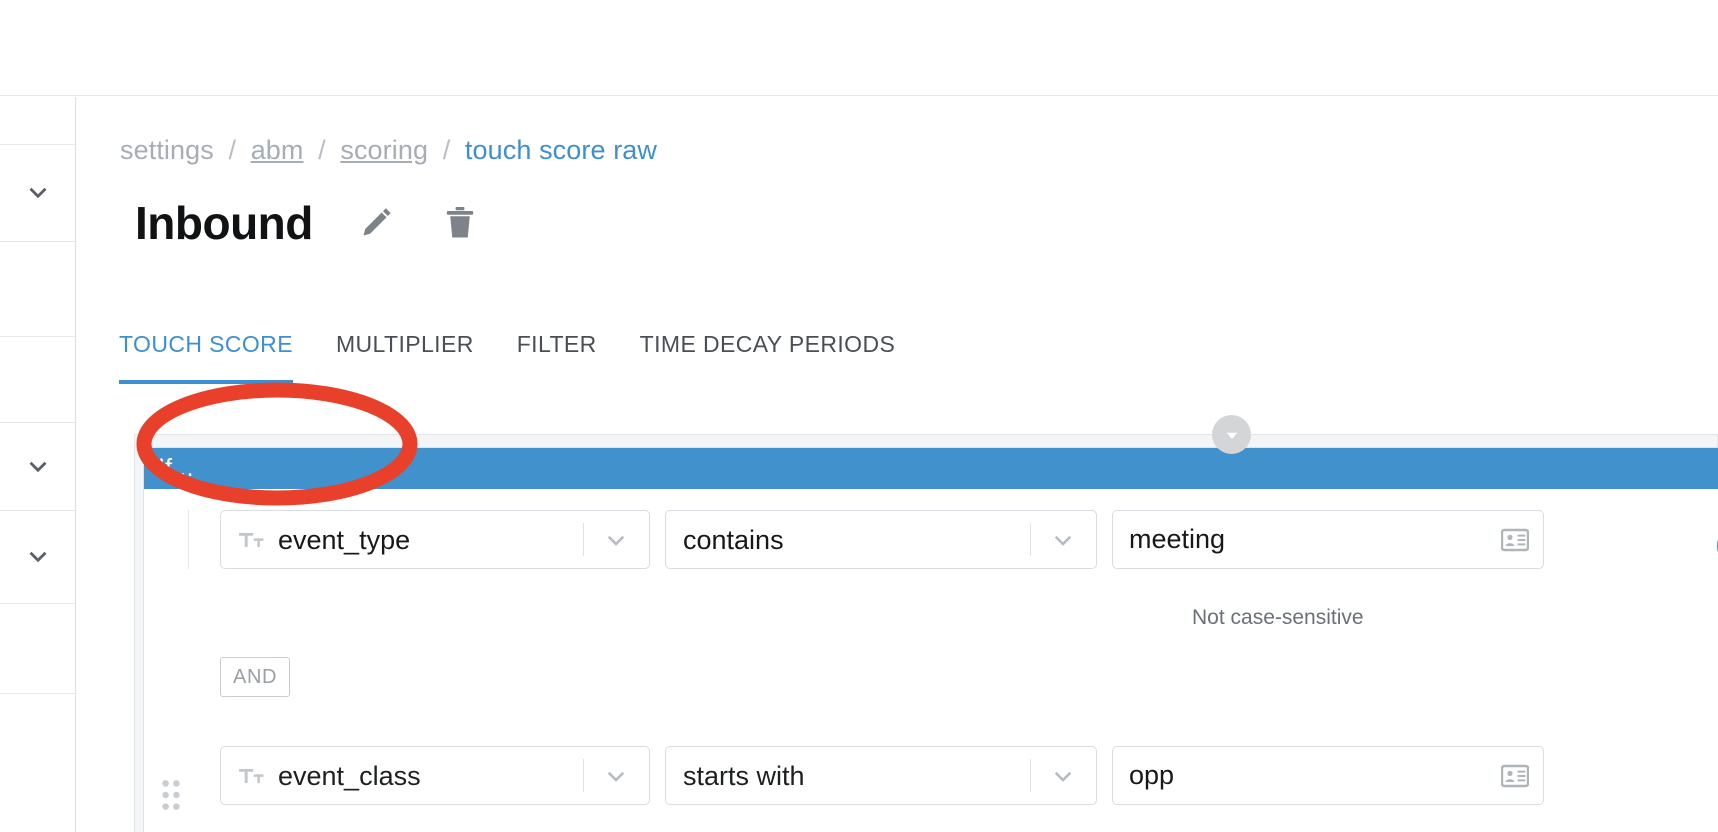 The height and width of the screenshot is (832, 1718). I want to click on join-operator-and: AND, so click(255, 677).